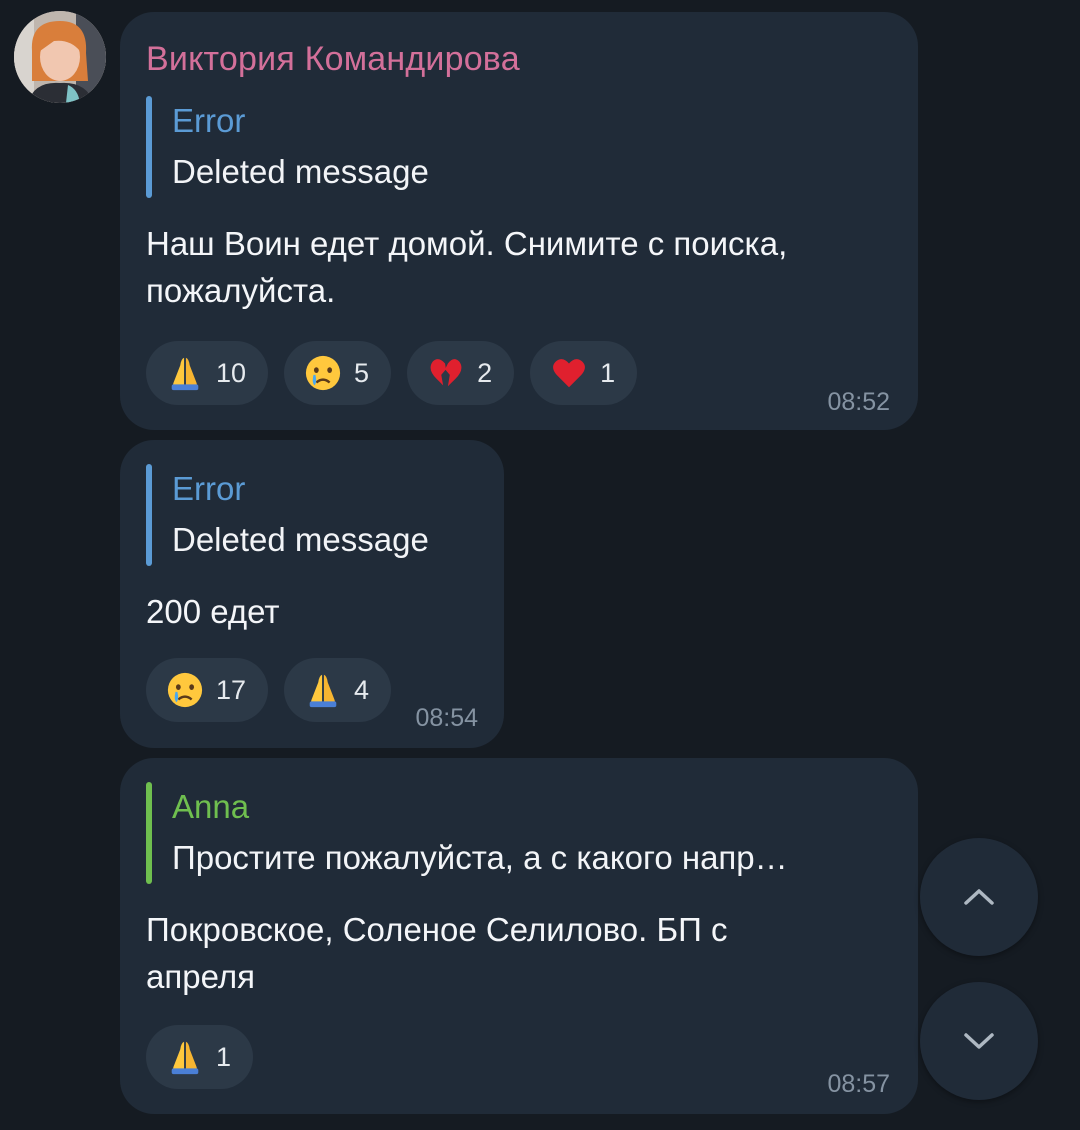 The width and height of the screenshot is (1080, 1130). I want to click on message-time: 08:57, so click(858, 1084).